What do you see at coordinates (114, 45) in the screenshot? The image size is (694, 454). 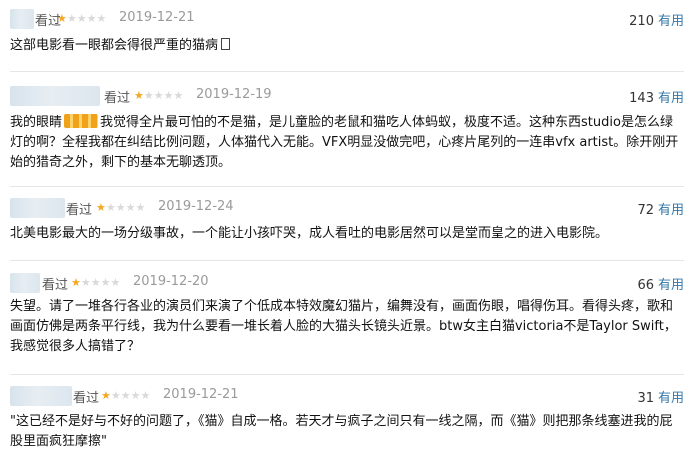 I see `review-text: 这部电影看一眼都会得很严重的猫病` at bounding box center [114, 45].